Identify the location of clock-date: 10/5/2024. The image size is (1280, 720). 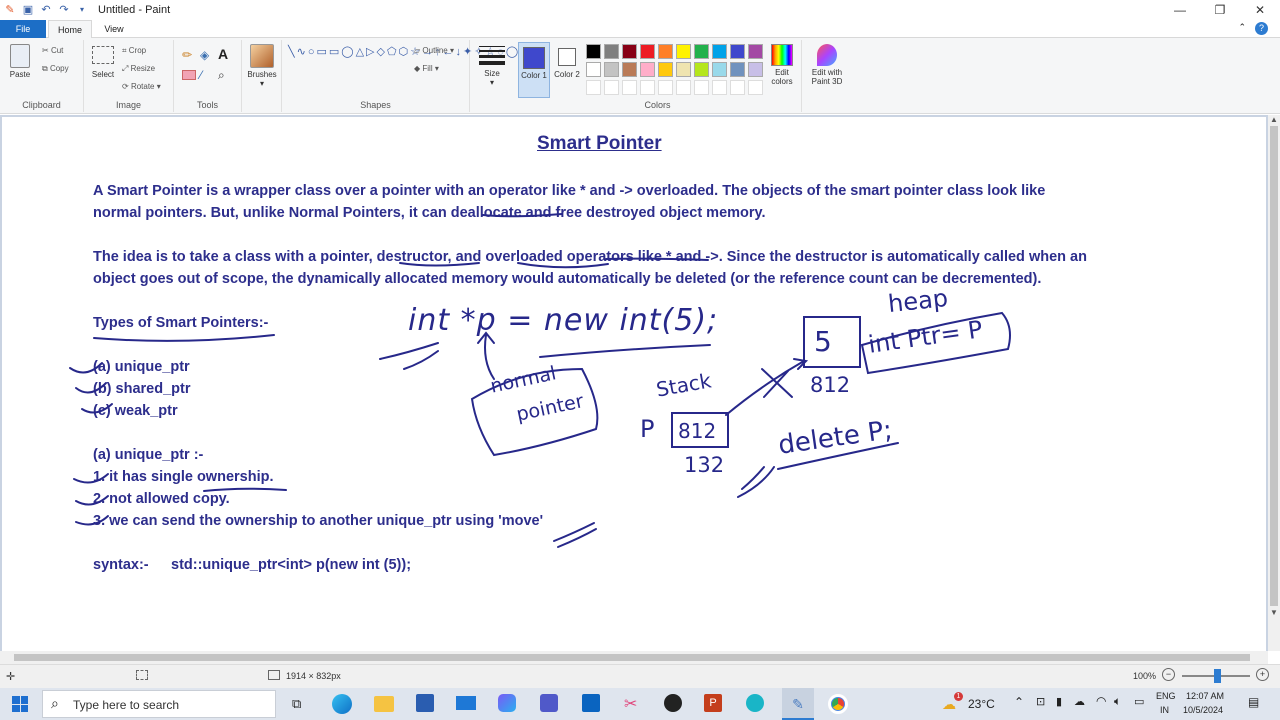
(1203, 710).